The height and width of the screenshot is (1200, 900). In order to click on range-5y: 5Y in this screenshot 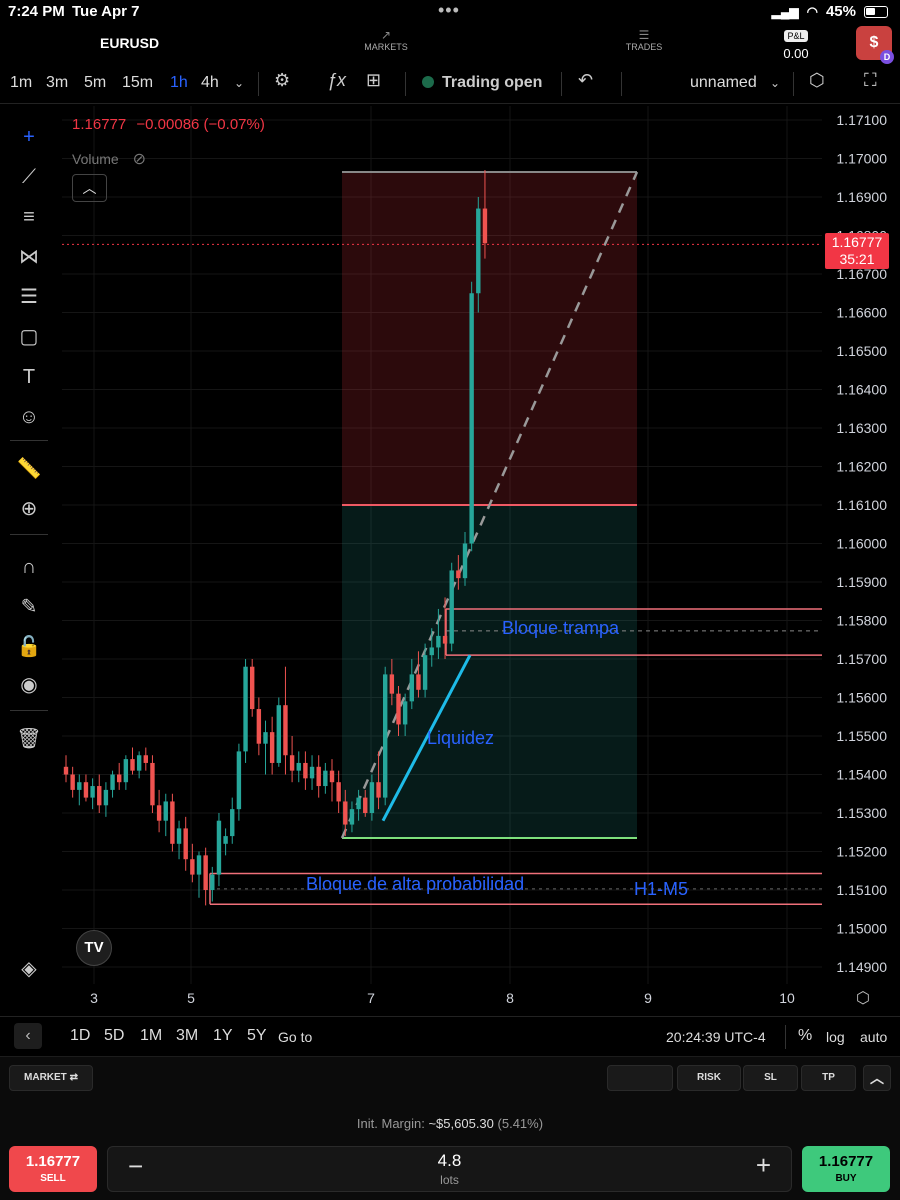, I will do `click(257, 1036)`.